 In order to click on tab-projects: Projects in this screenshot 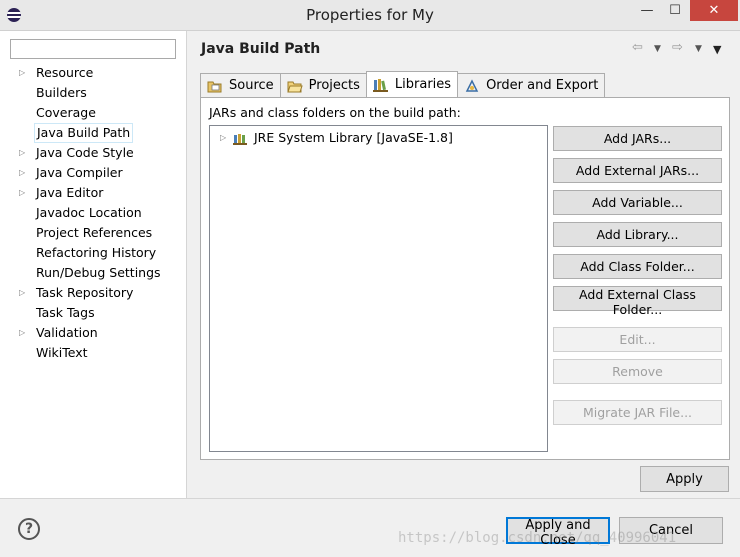, I will do `click(323, 85)`.